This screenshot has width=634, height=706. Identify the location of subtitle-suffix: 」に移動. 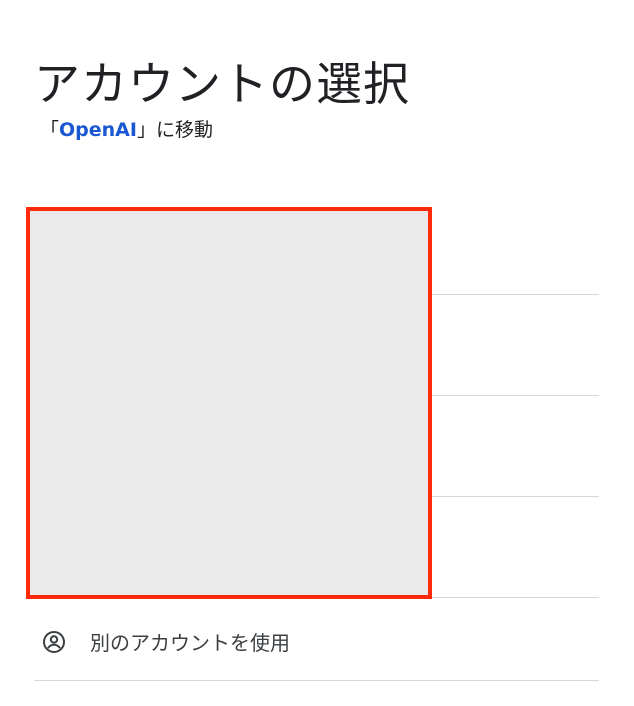
(174, 130).